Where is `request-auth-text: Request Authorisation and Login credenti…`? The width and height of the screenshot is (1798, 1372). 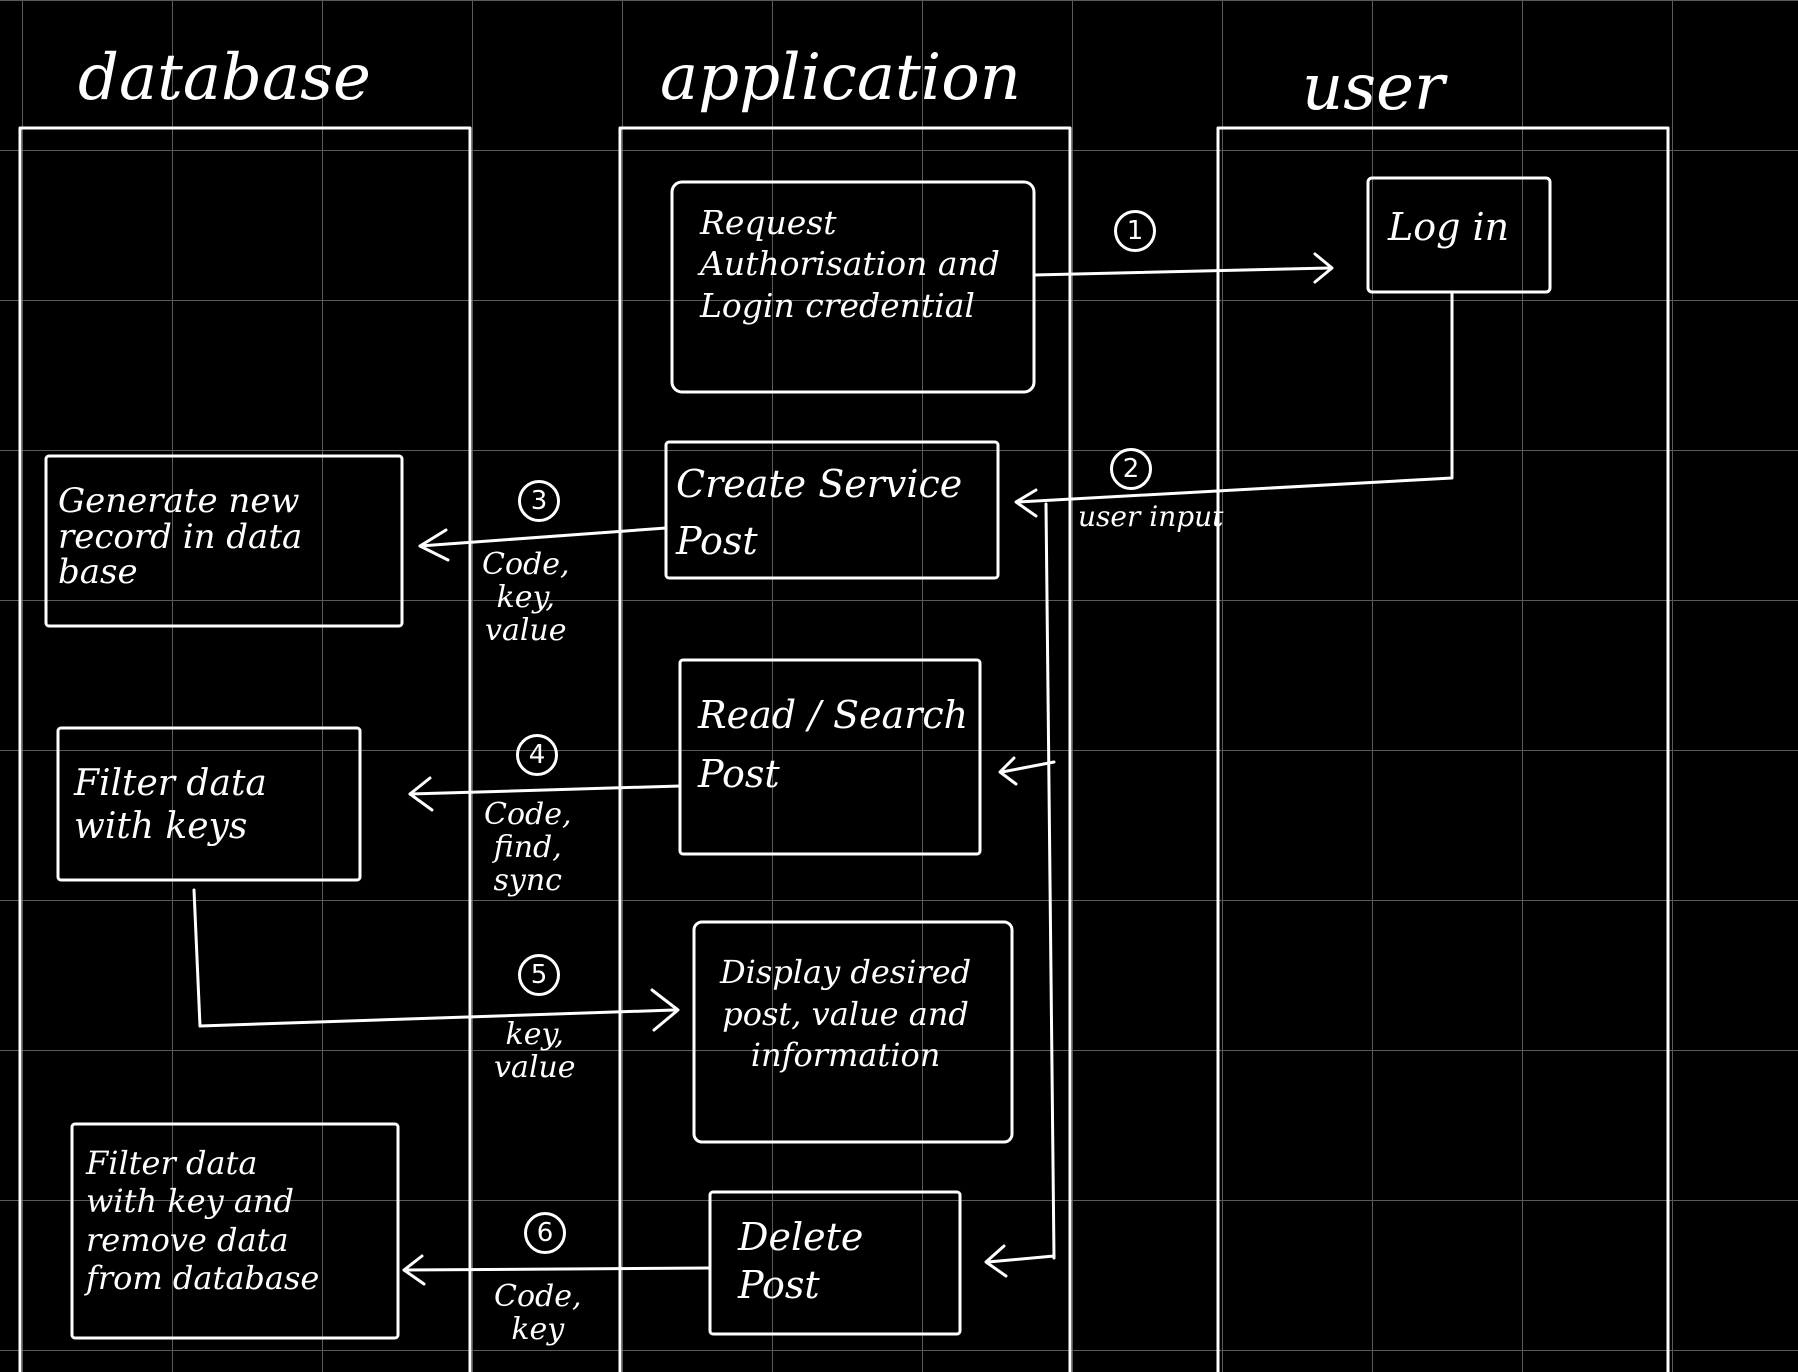 request-auth-text: Request Authorisation and Login credenti… is located at coordinates (850, 264).